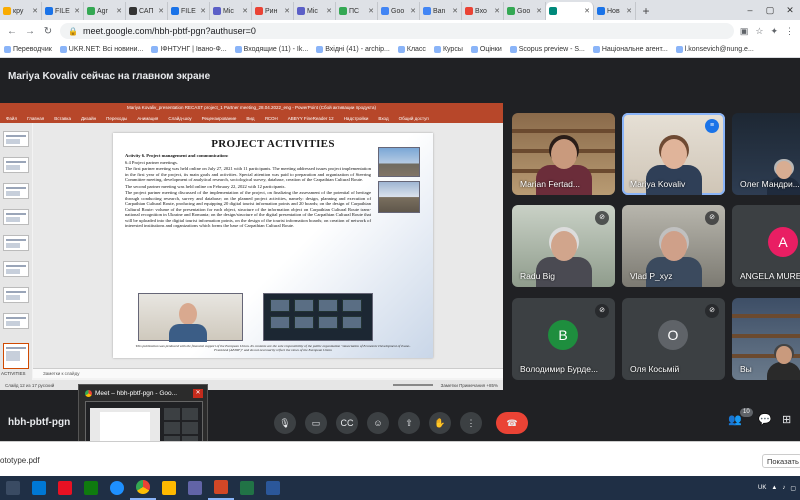 The height and width of the screenshot is (500, 800). I want to click on maximize-icon: ▢, so click(770, 10).